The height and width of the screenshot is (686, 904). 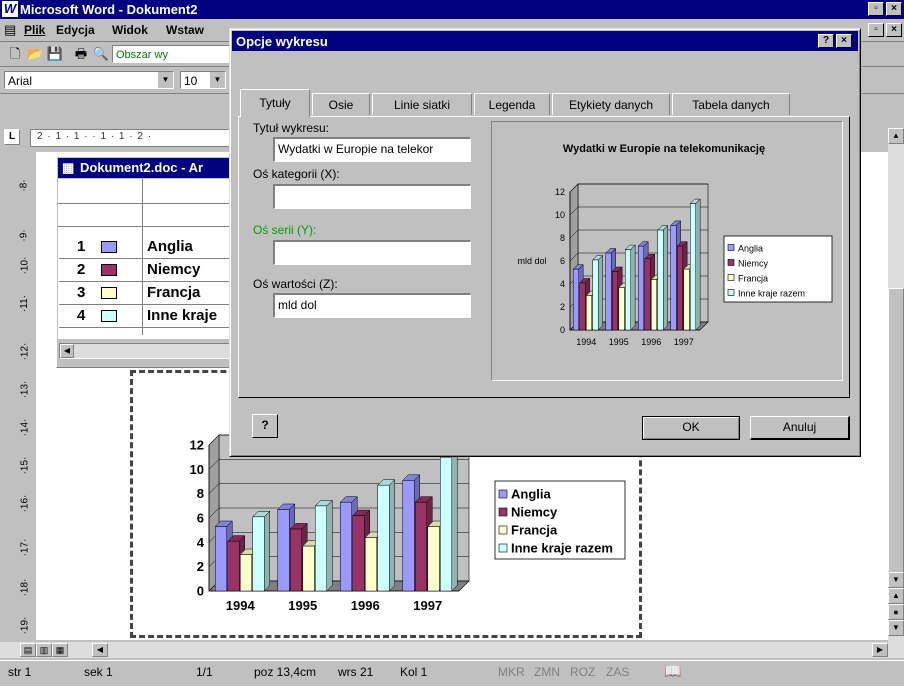 What do you see at coordinates (372, 196) in the screenshot?
I see `category-axis-field` at bounding box center [372, 196].